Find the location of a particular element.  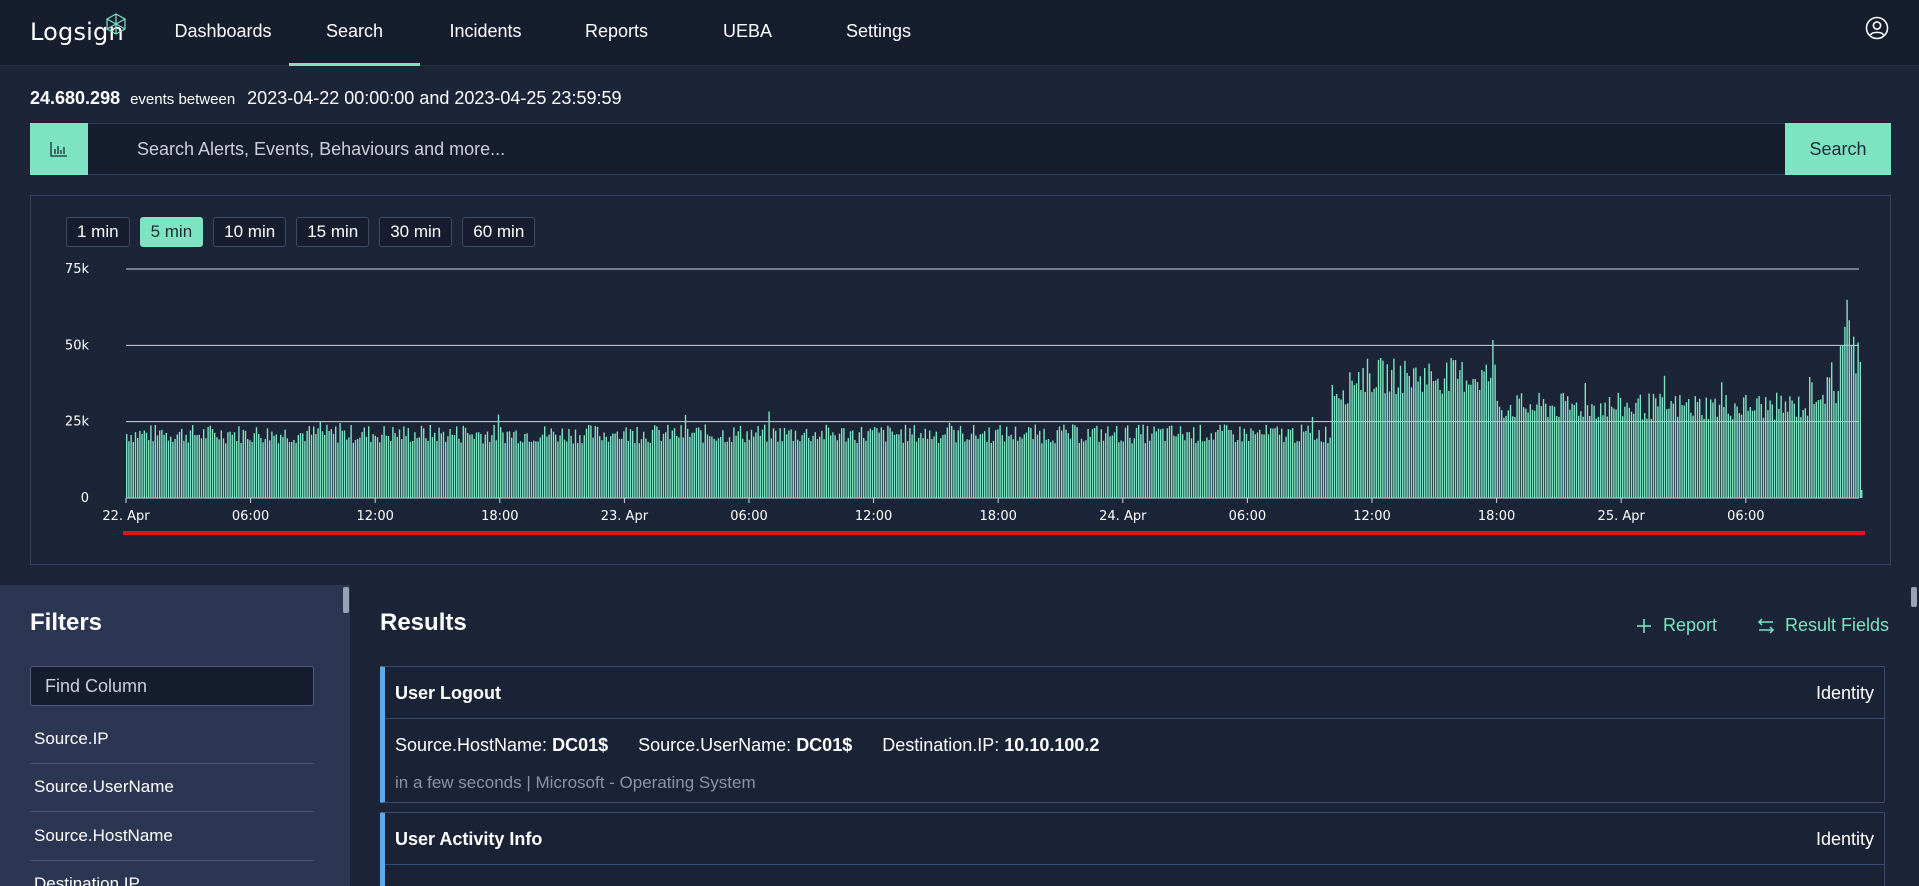

nav-settings: Settings is located at coordinates (878, 33).